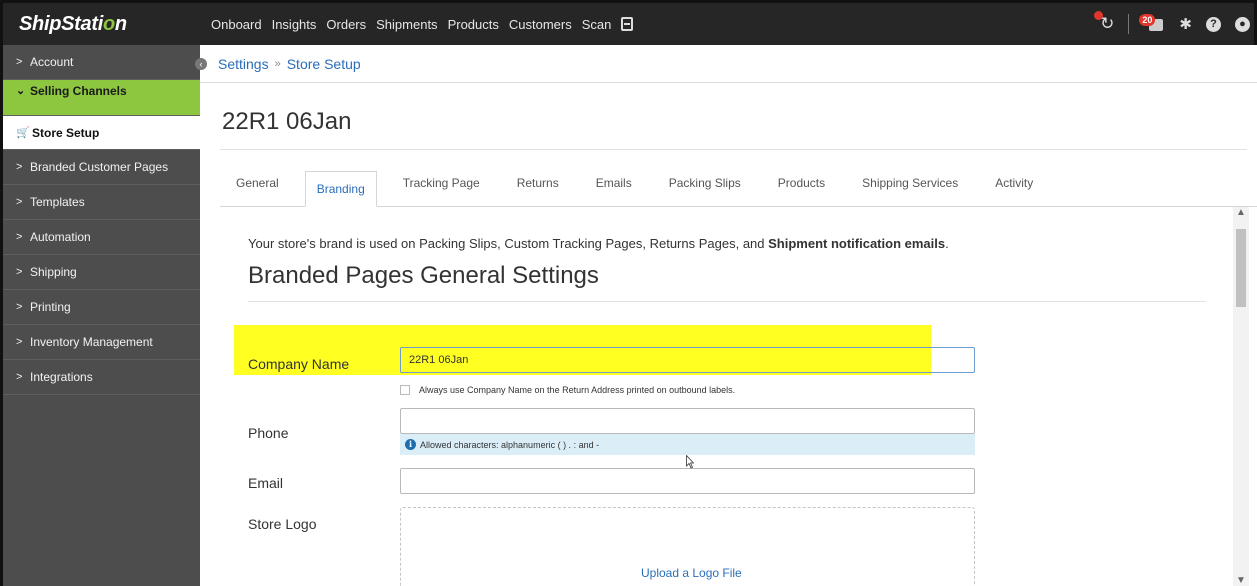 This screenshot has width=1257, height=586. What do you see at coordinates (691, 573) in the screenshot?
I see `upload-logo-link: Upload a Logo File` at bounding box center [691, 573].